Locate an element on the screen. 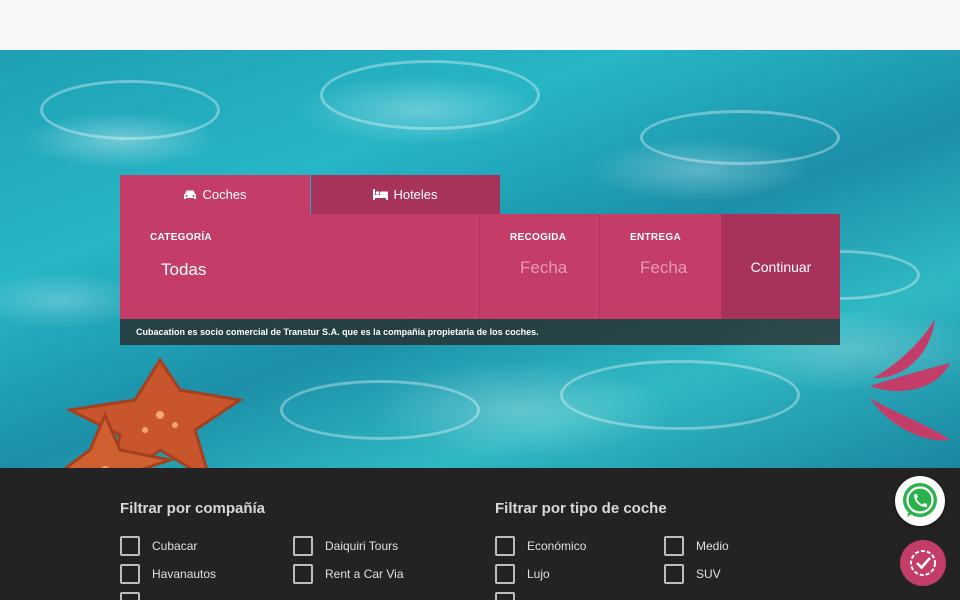 Image resolution: width=960 pixels, height=600 pixels. badge-check-icon is located at coordinates (923, 563).